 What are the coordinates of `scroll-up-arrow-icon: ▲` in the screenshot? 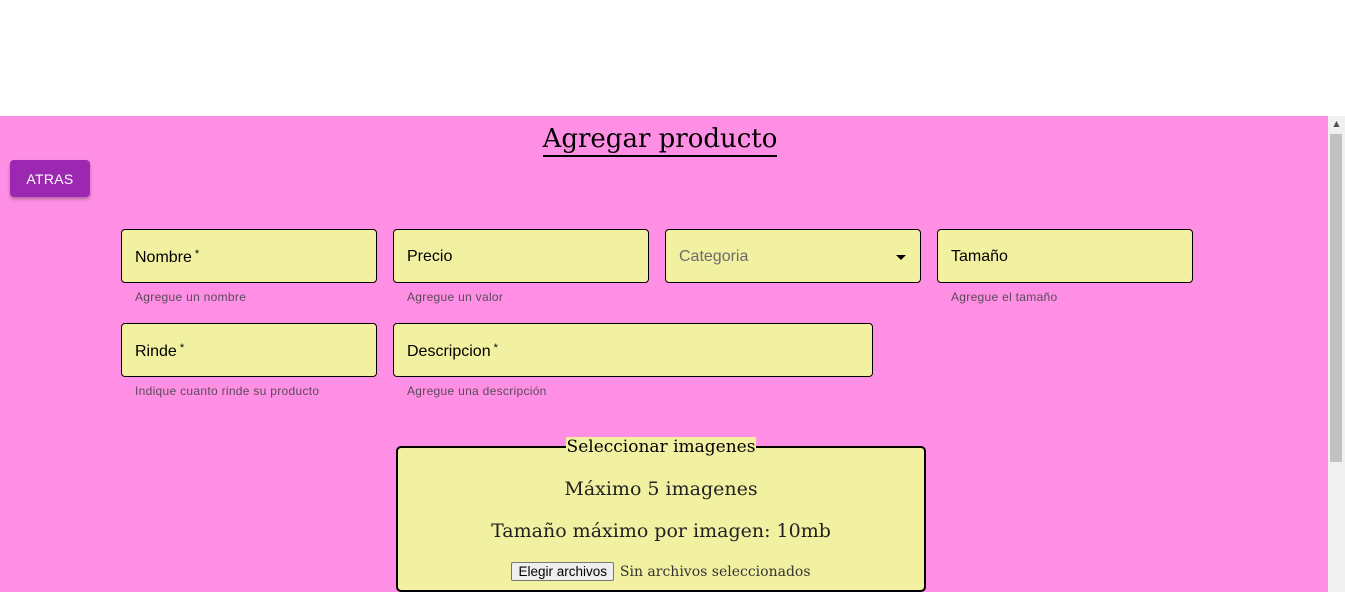 It's located at (1336, 124).